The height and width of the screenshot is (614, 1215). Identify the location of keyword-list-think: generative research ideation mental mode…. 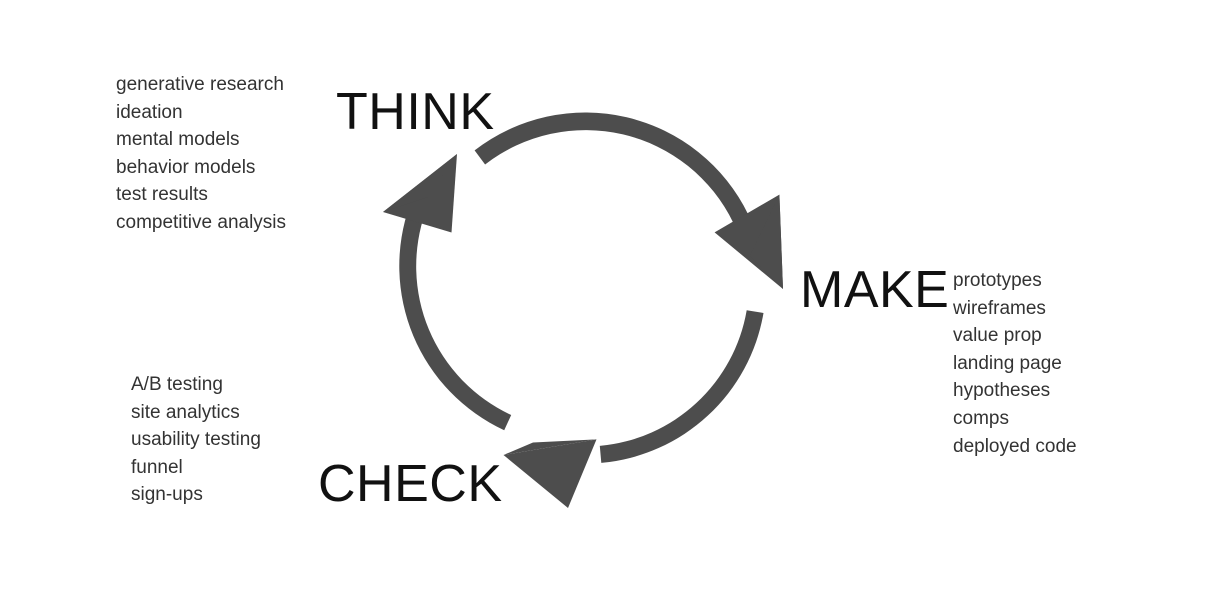
(201, 154).